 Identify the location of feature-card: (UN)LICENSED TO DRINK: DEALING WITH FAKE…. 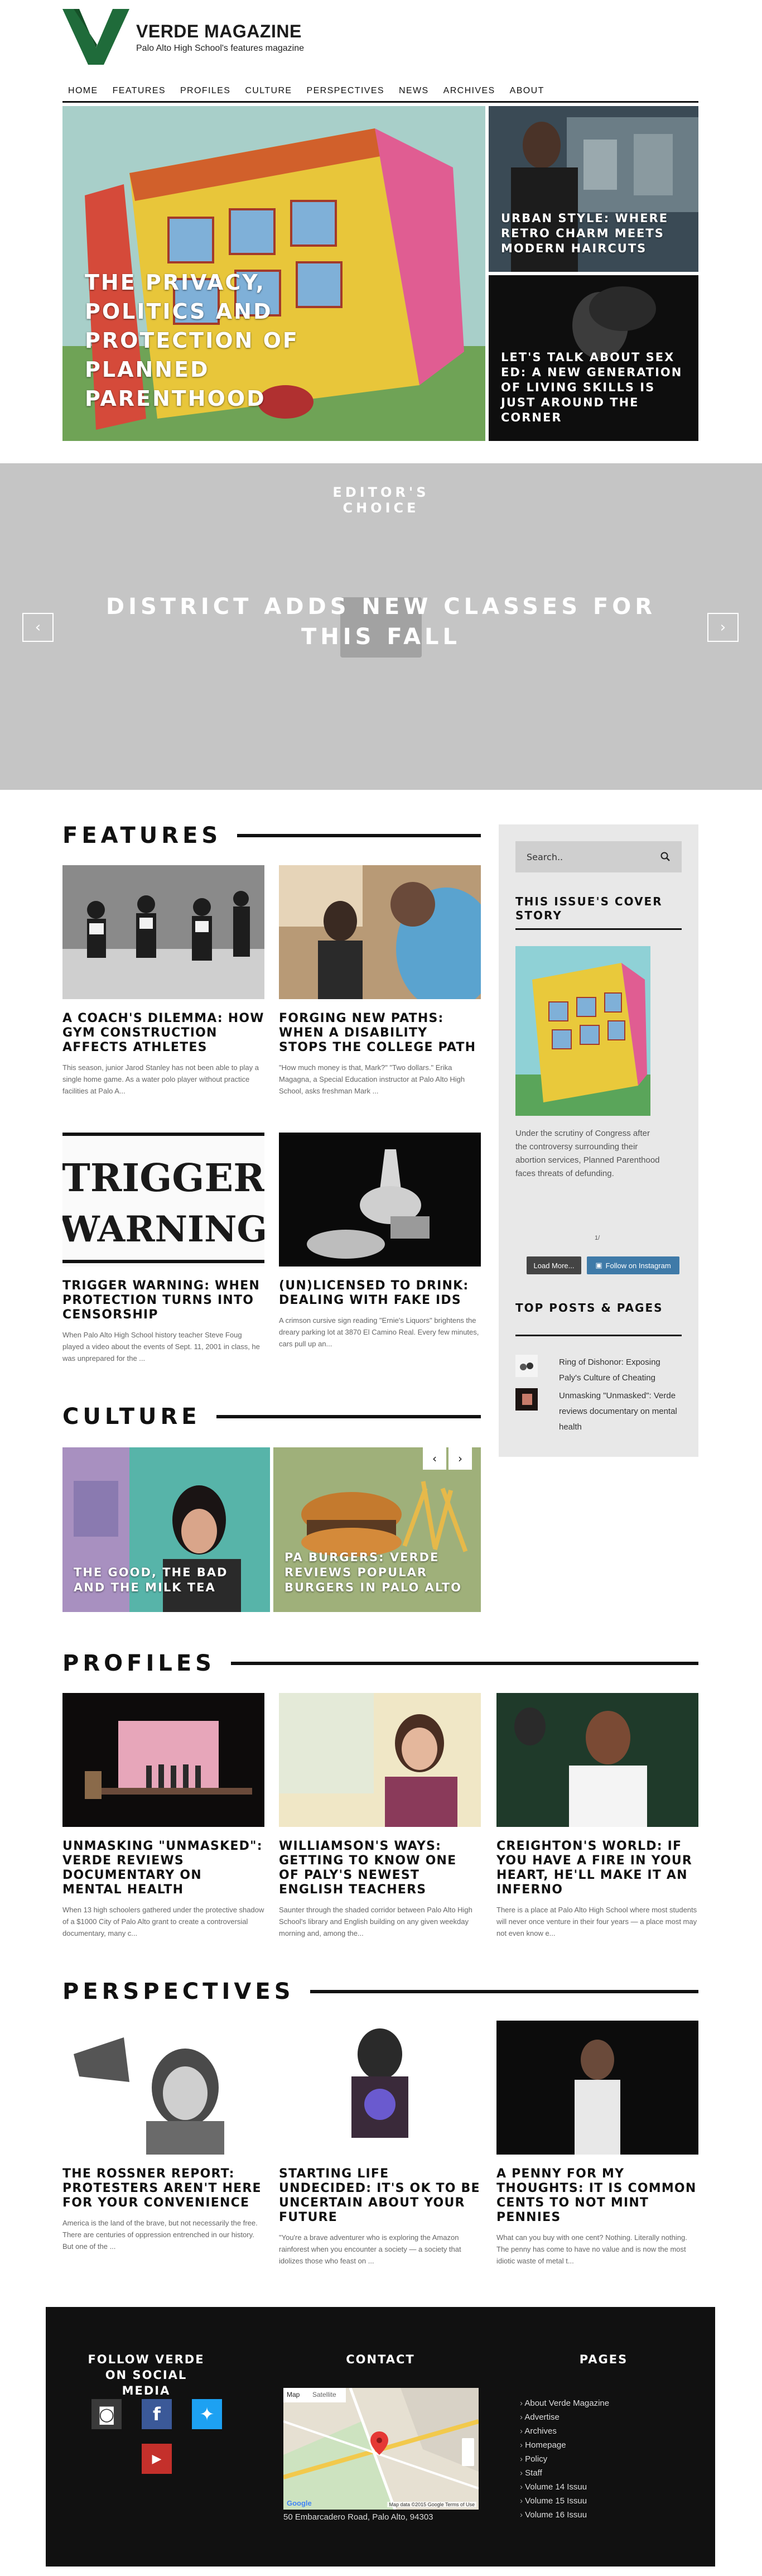
(380, 1241).